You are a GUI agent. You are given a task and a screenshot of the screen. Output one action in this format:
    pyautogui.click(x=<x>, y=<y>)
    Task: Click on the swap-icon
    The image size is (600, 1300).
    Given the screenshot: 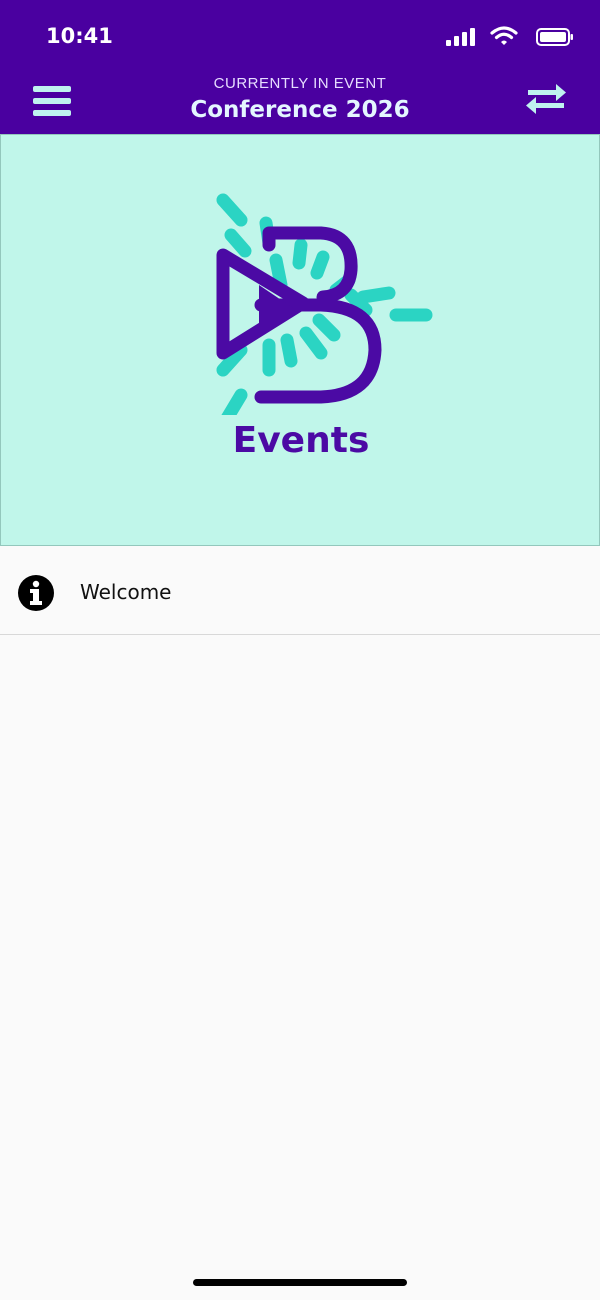 What is the action you would take?
    pyautogui.click(x=546, y=99)
    